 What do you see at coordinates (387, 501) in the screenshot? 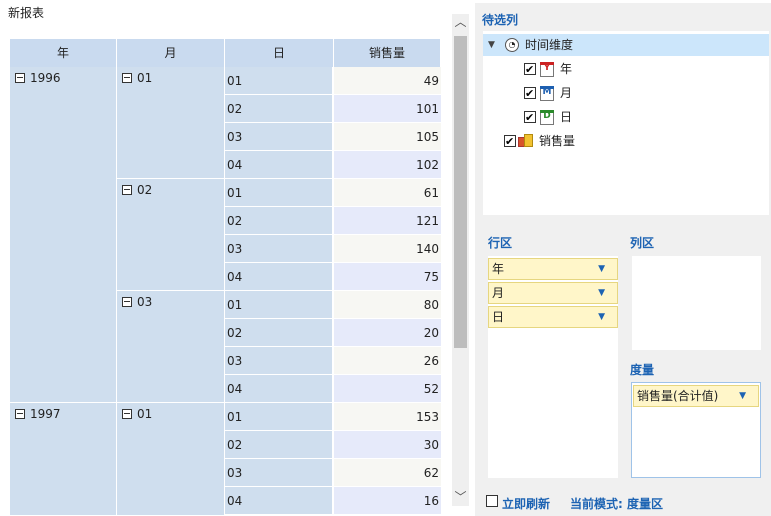
I see `value-cell: 16` at bounding box center [387, 501].